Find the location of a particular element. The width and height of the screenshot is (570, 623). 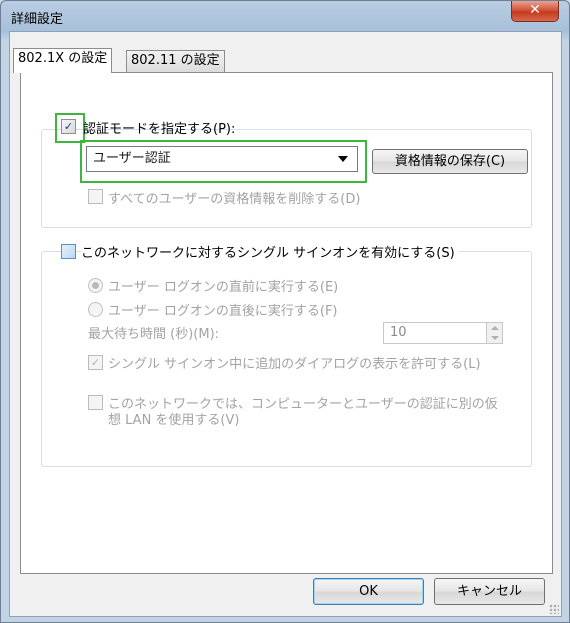

close-button: ✕ is located at coordinates (535, 11).